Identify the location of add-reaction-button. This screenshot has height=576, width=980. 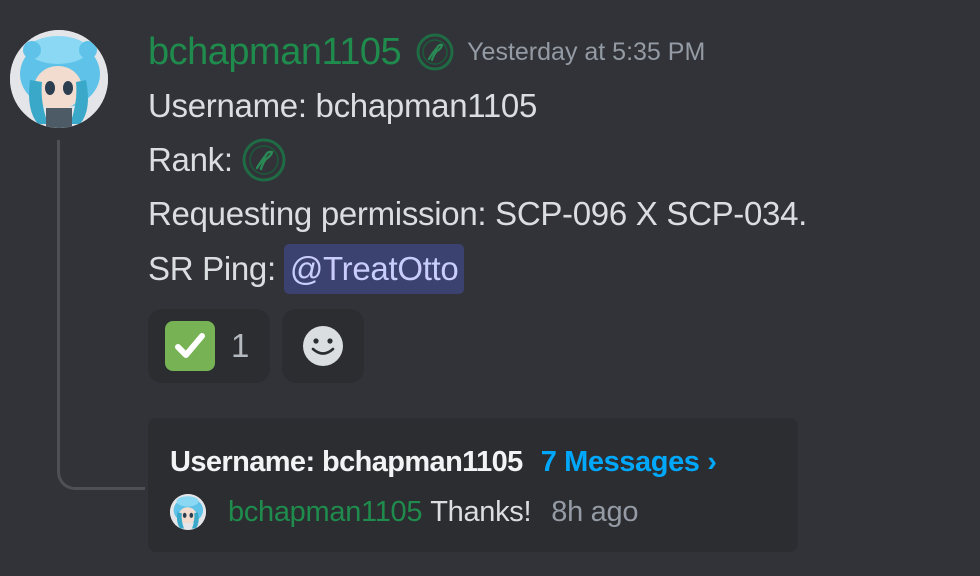
(323, 346).